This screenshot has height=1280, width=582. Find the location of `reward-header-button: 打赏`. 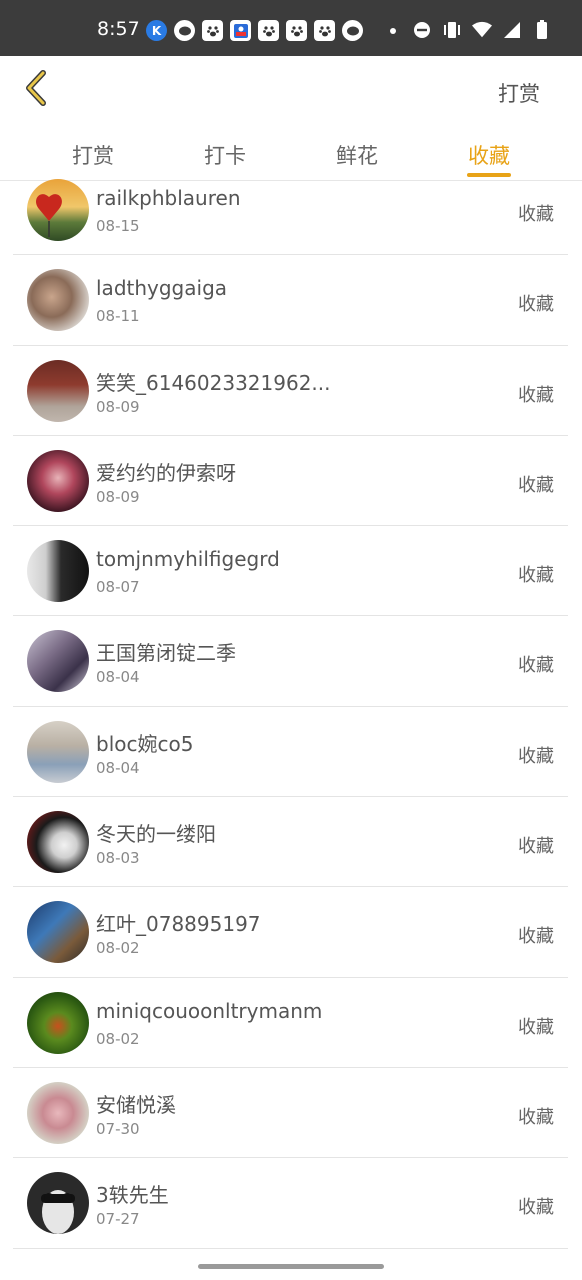

reward-header-button: 打赏 is located at coordinates (519, 93).